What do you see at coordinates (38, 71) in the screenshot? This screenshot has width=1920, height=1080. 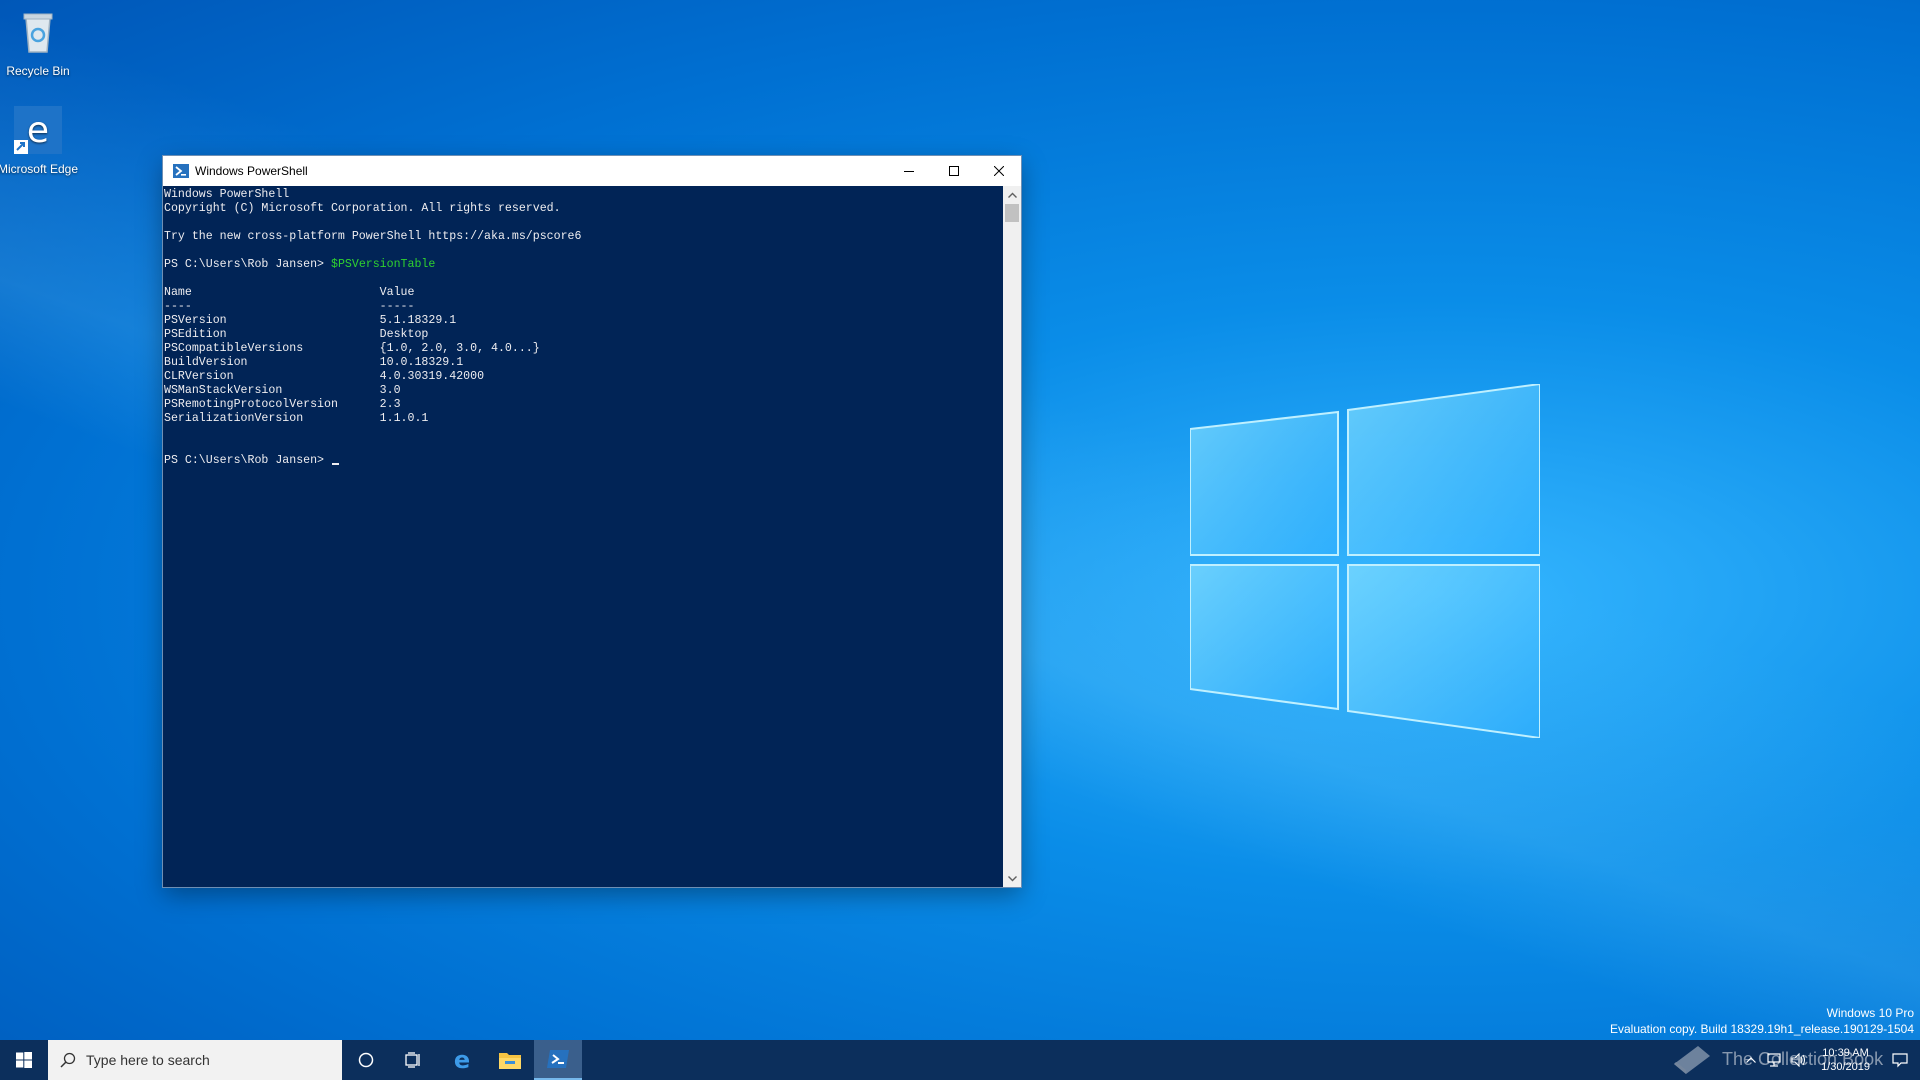 I see `desktop-icon-label: Recycle Bin` at bounding box center [38, 71].